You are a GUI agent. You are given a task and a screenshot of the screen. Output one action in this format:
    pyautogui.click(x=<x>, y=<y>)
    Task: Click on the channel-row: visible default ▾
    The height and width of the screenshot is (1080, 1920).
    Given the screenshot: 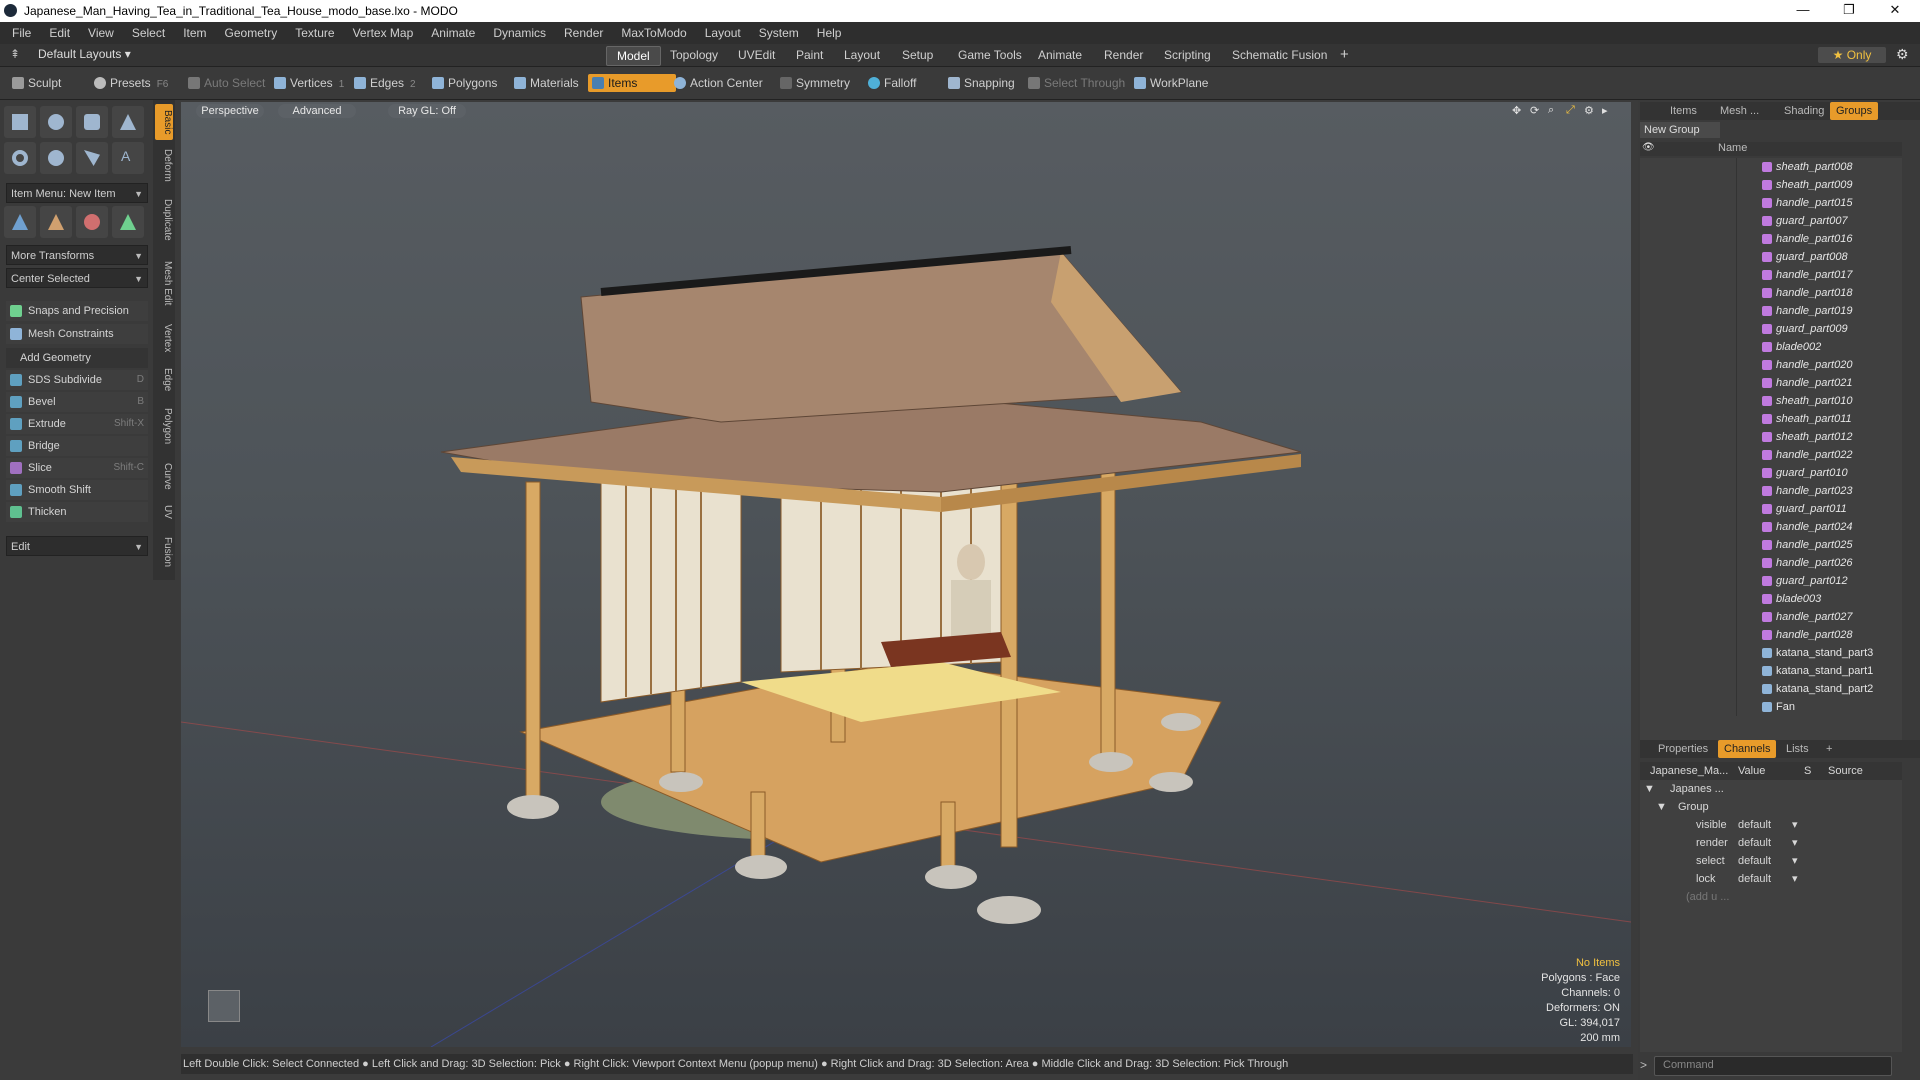 What is the action you would take?
    pyautogui.click(x=1771, y=825)
    